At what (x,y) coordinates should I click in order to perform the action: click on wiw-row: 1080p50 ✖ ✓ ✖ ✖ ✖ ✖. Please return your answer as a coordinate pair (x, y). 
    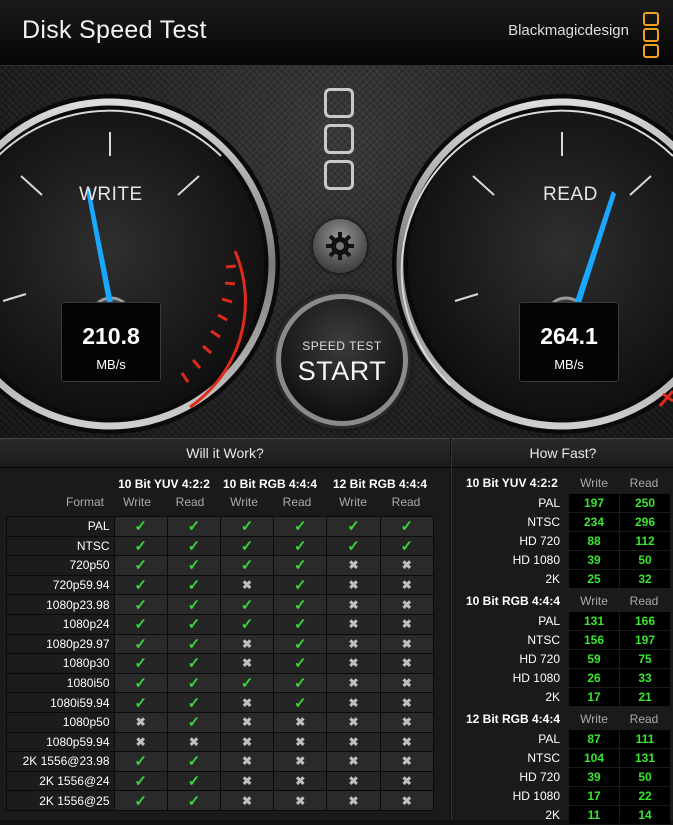
    Looking at the image, I should click on (220, 722).